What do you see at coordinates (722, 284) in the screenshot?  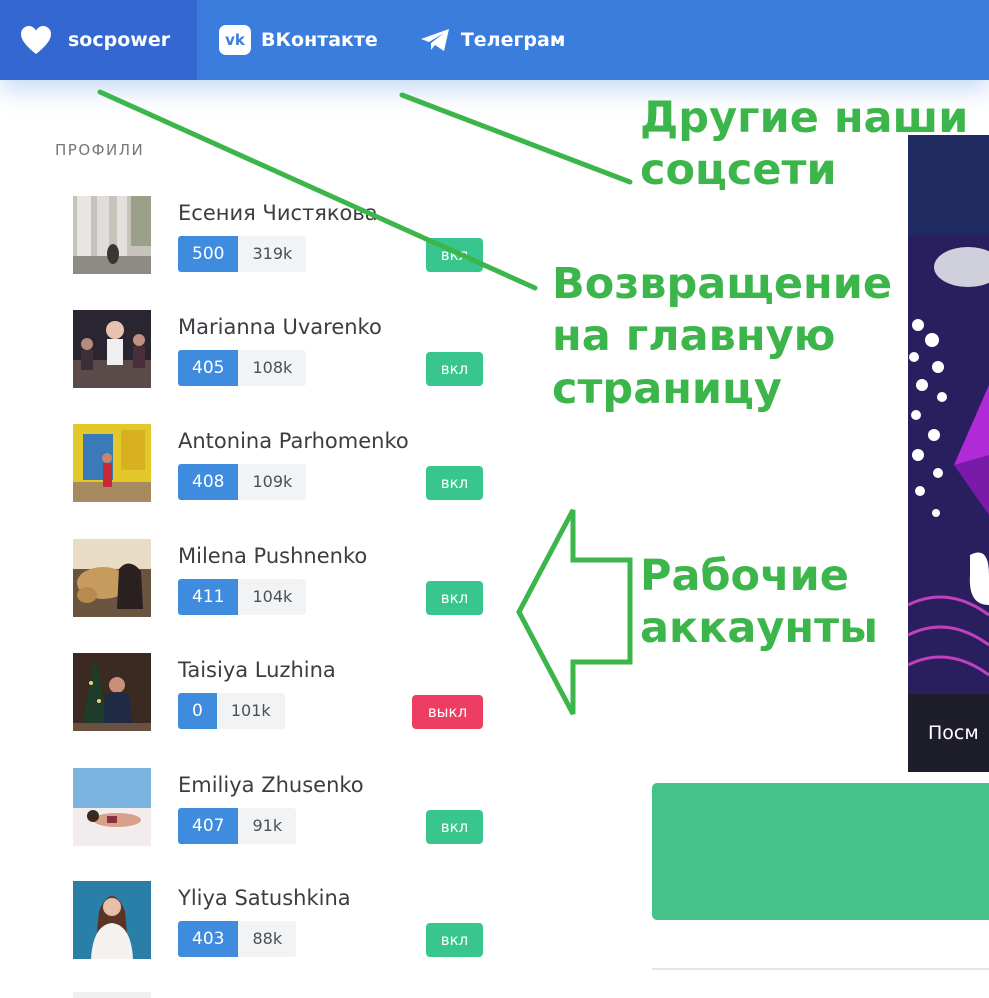 I see `annotation-line: Возвращение` at bounding box center [722, 284].